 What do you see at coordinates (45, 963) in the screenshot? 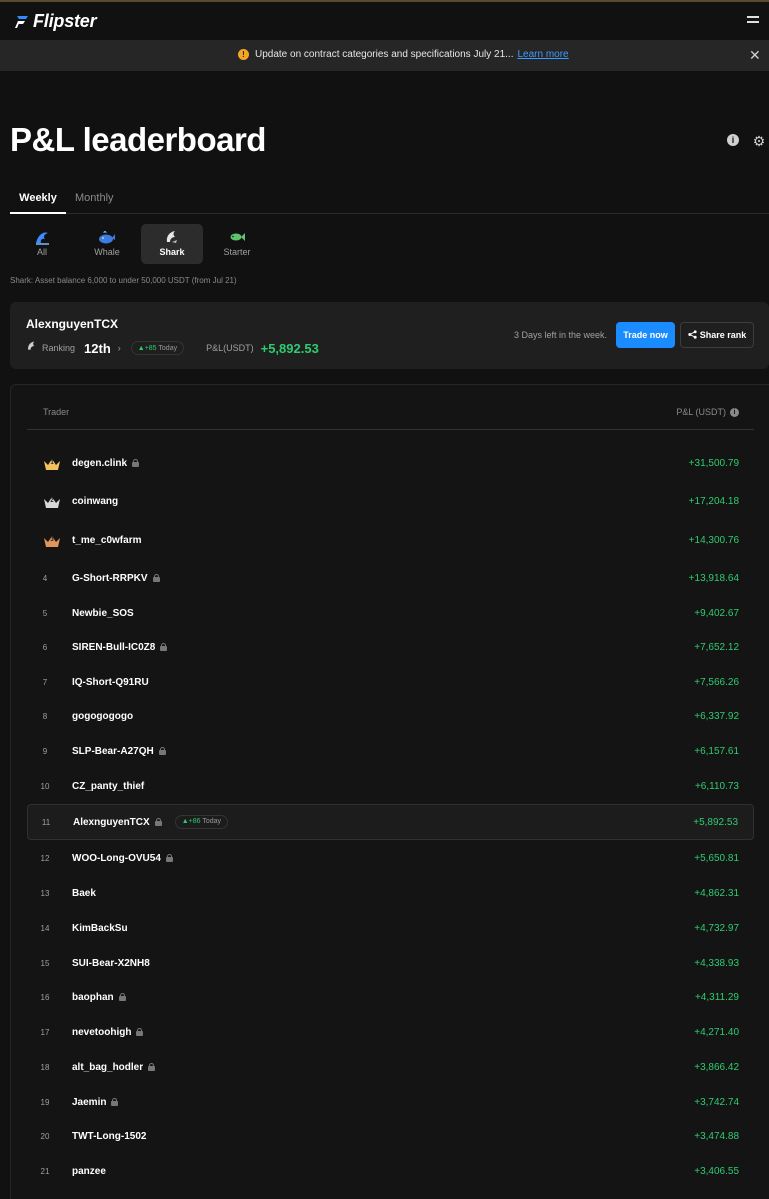
I see `rank-number: 15` at bounding box center [45, 963].